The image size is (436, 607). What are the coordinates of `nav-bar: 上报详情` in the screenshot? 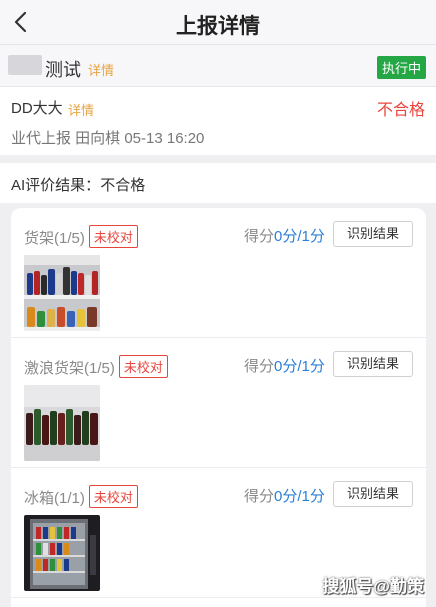 It's located at (218, 22).